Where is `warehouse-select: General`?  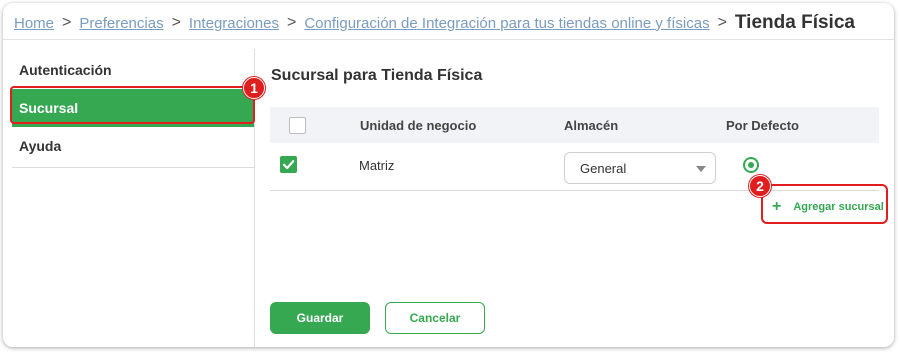 warehouse-select: General is located at coordinates (640, 168).